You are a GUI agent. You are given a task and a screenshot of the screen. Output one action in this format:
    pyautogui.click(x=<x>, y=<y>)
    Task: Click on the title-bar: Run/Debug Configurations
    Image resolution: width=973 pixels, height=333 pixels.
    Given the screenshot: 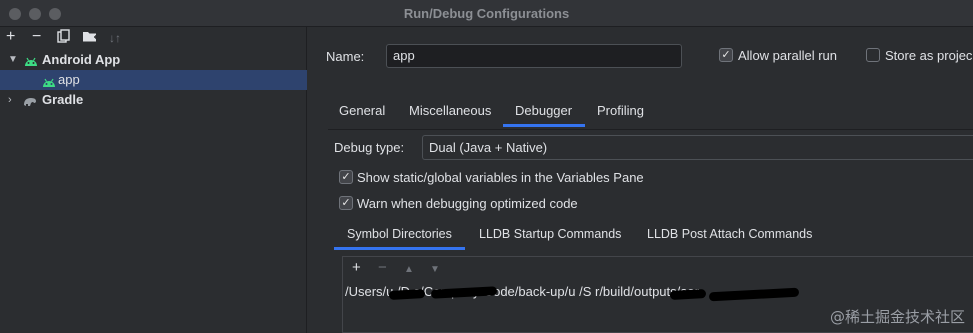 What is the action you would take?
    pyautogui.click(x=486, y=13)
    